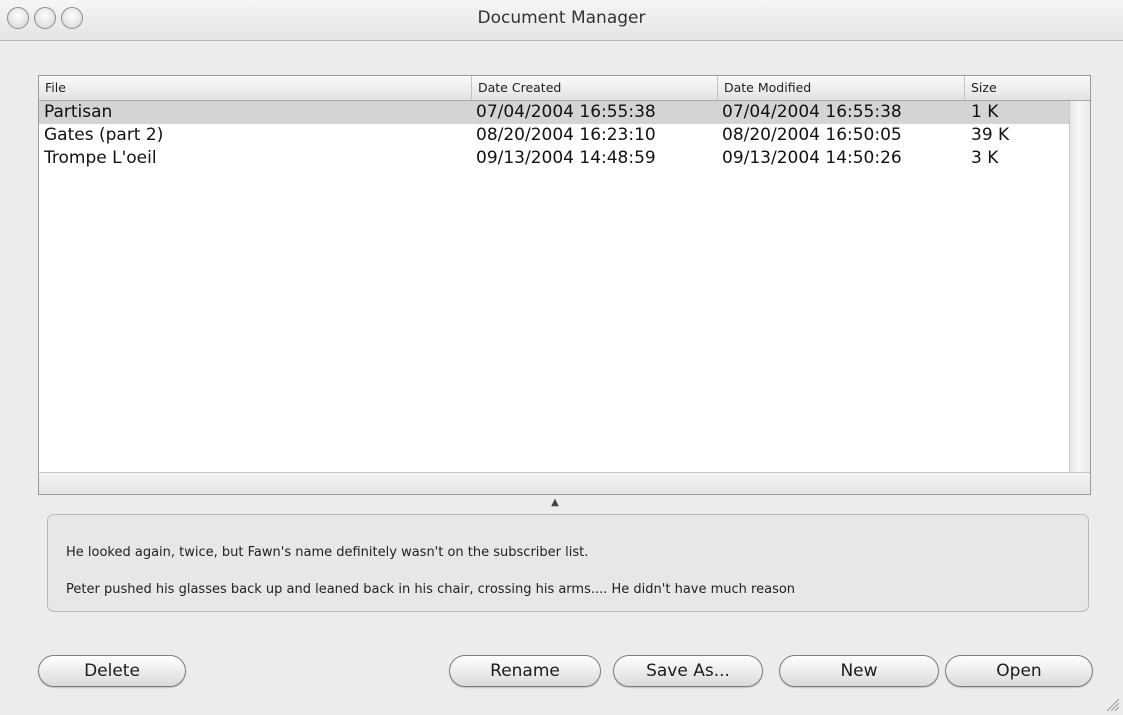  Describe the element at coordinates (555, 503) in the screenshot. I see `splitter-handle-icon: ▲` at that location.